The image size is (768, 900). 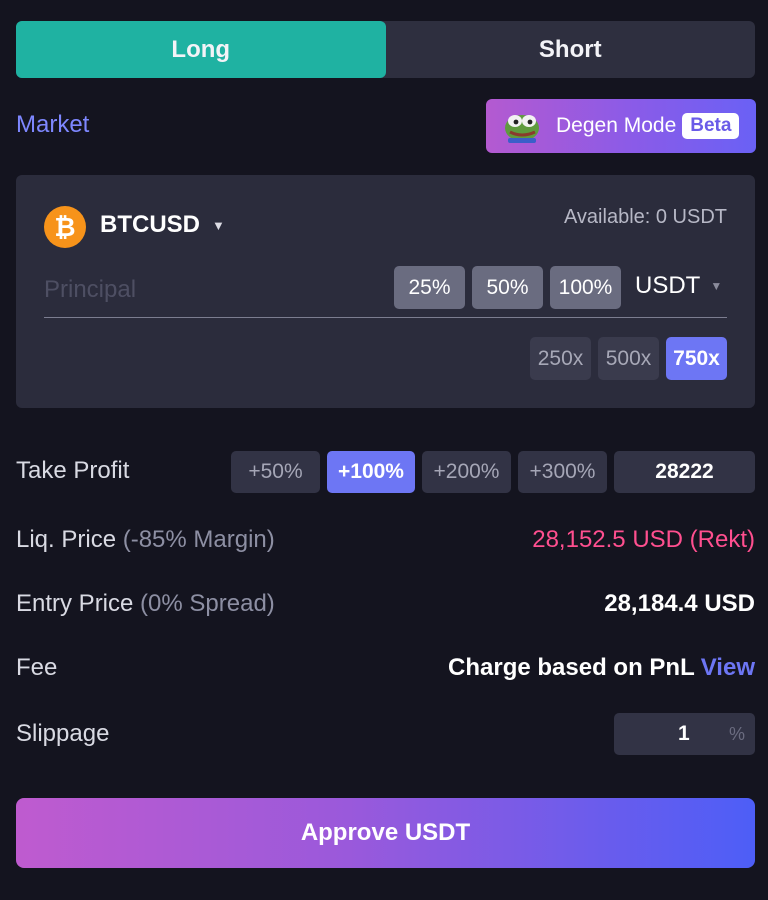 I want to click on leverage-250x-button: 250x, so click(x=560, y=358).